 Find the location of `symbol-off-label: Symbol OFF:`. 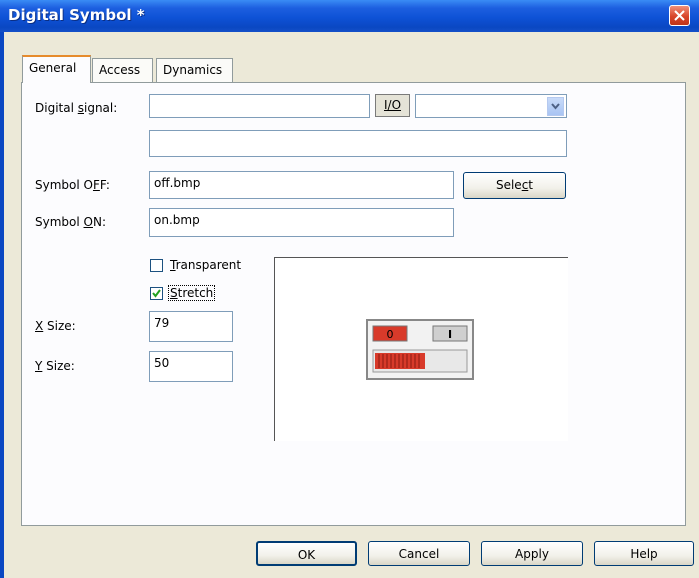

symbol-off-label: Symbol OFF: is located at coordinates (72, 185).